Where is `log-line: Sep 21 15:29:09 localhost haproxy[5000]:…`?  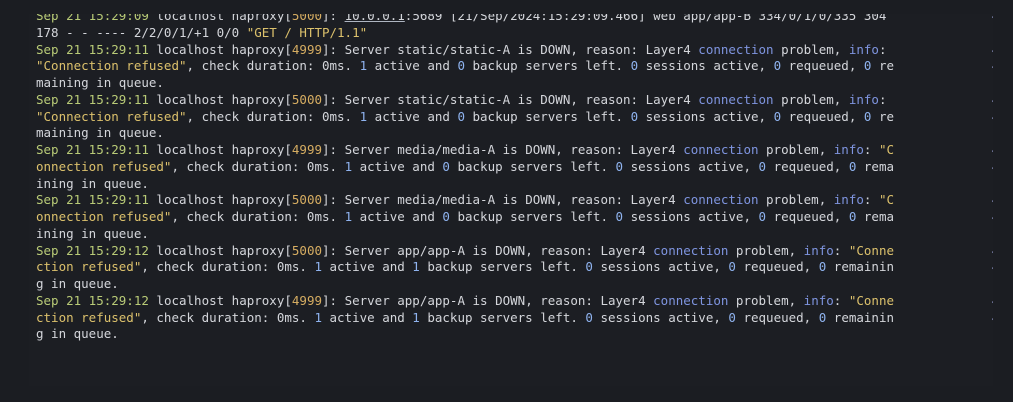
log-line: Sep 21 15:29:09 localhost haproxy[5000]:… is located at coordinates (514, 19).